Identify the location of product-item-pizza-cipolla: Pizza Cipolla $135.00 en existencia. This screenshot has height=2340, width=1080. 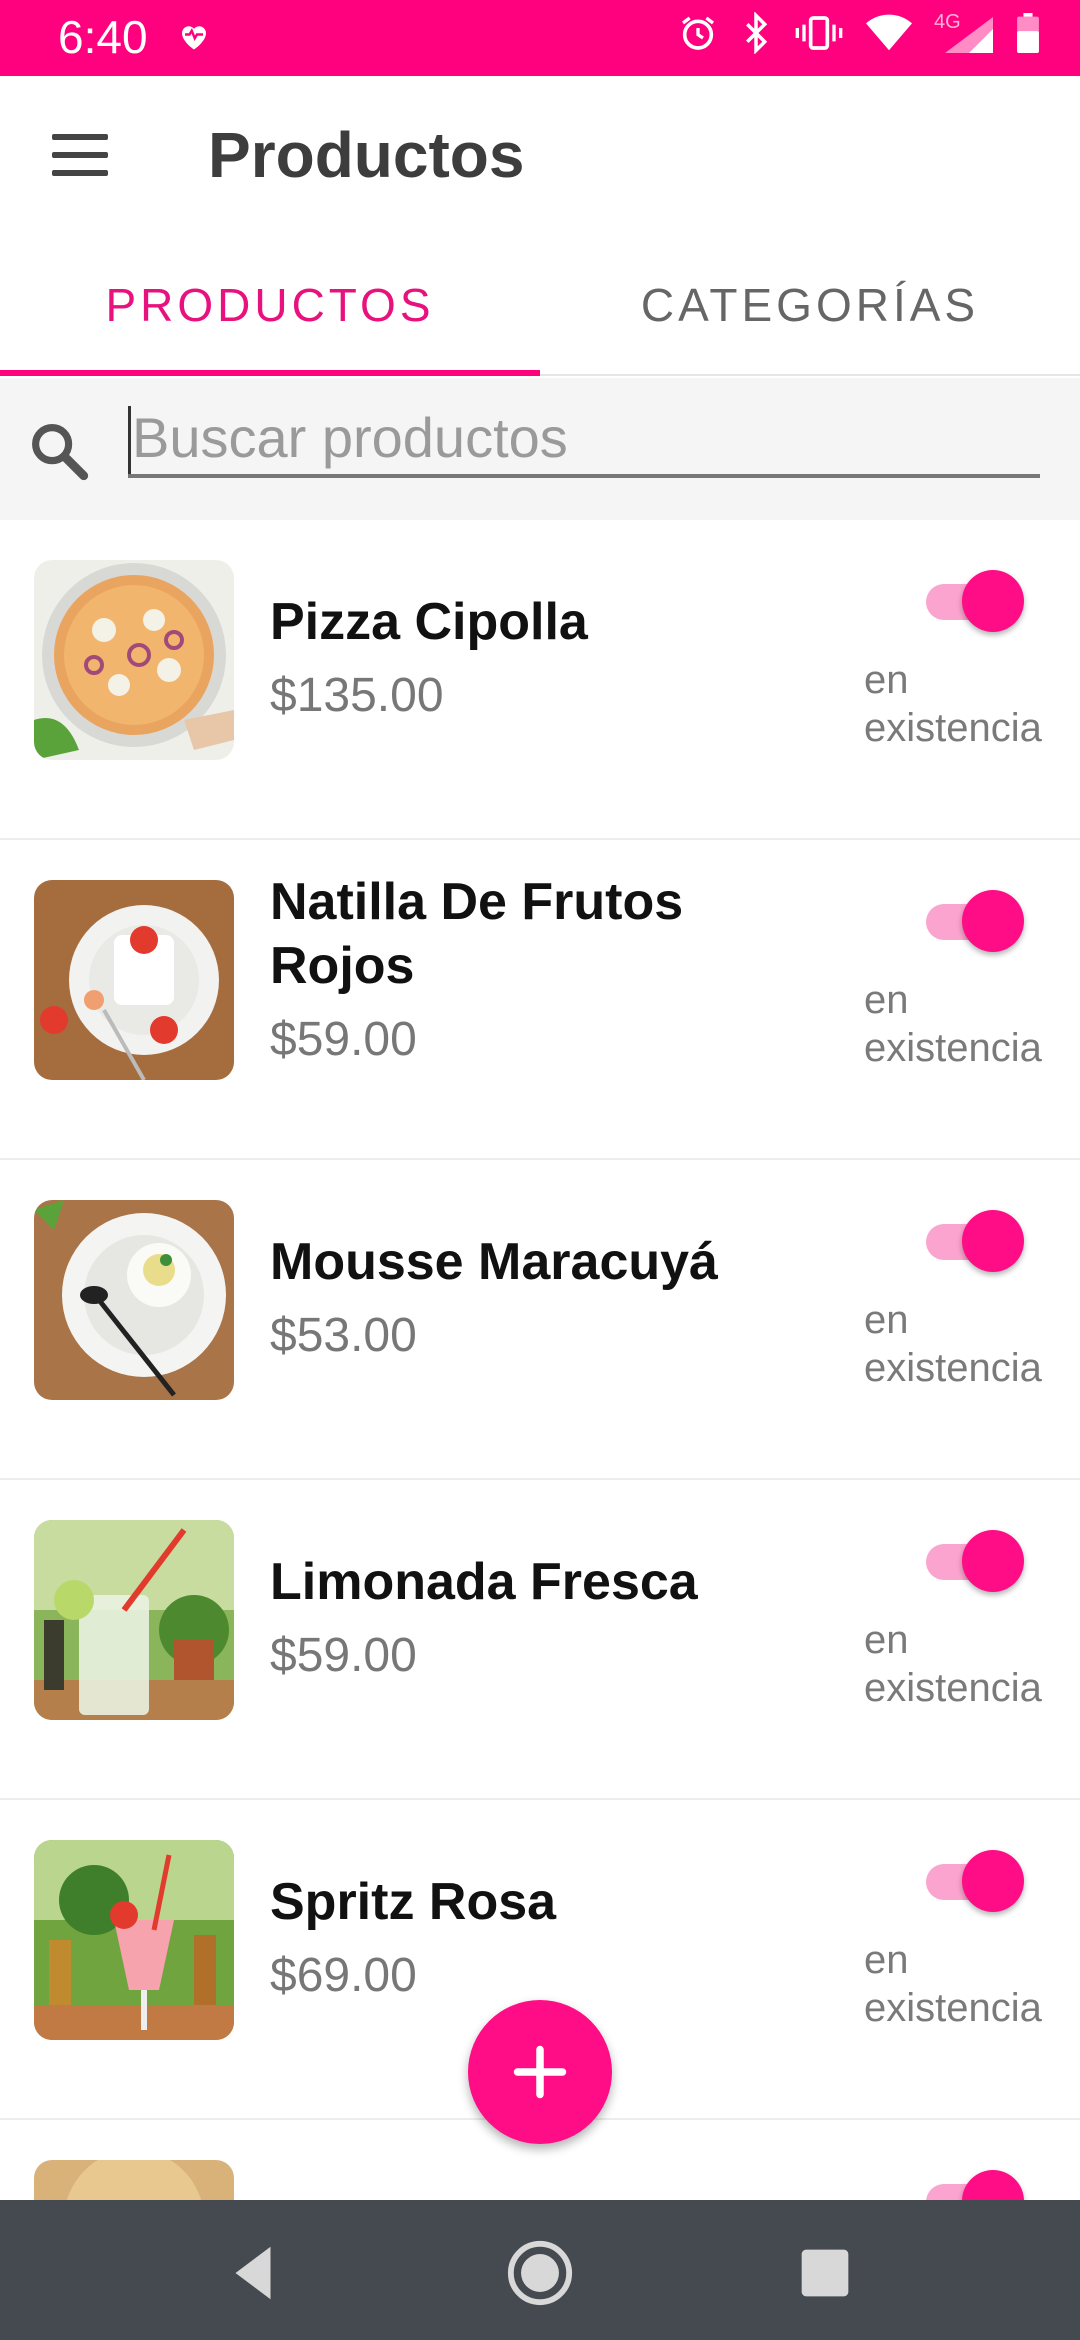
(540, 680).